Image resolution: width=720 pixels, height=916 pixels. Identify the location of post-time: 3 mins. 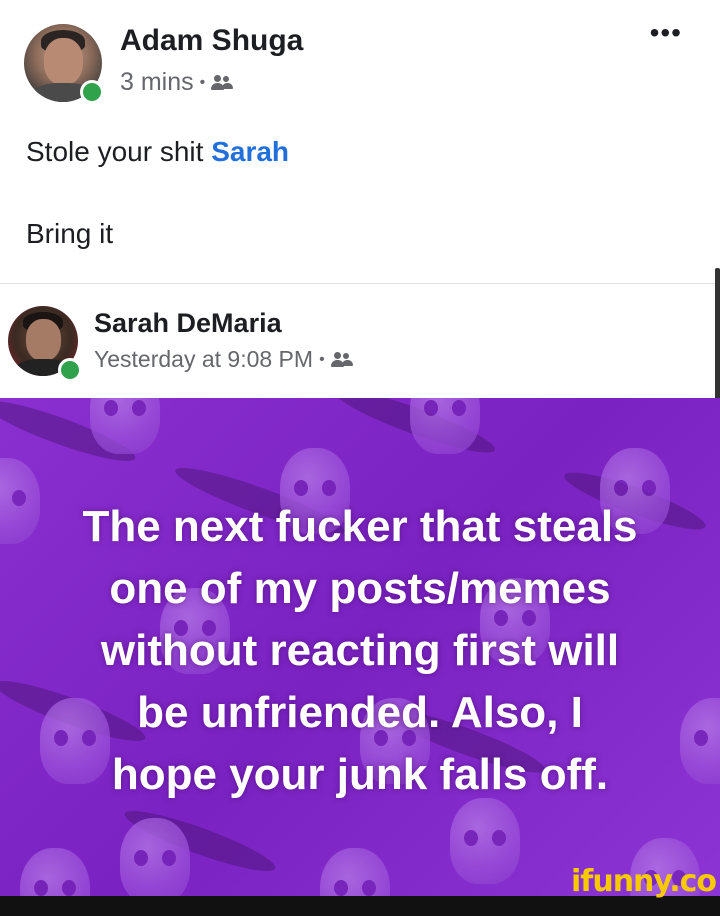
(157, 82).